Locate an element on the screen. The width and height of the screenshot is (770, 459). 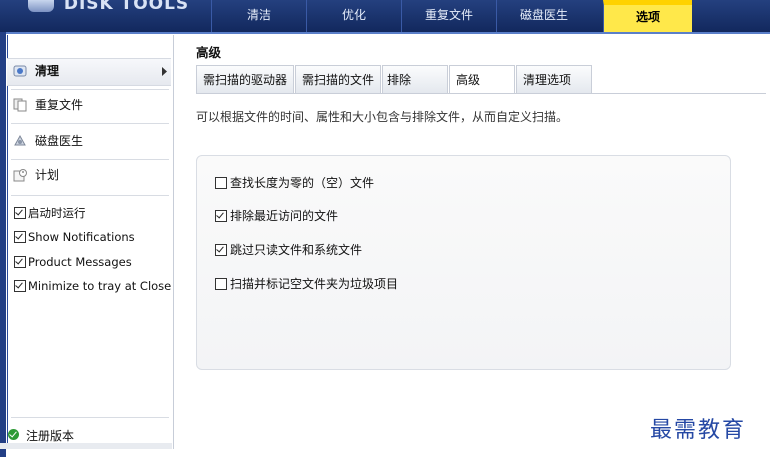
sidebar-item-schedule: 计划 is located at coordinates (36, 175).